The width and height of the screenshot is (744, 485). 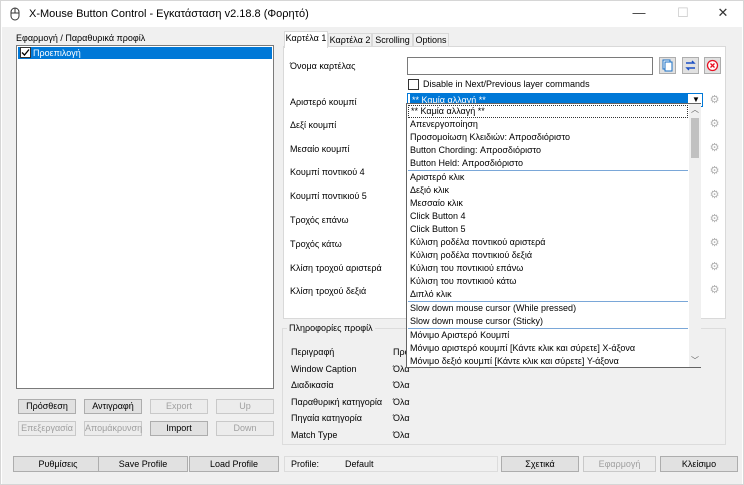 What do you see at coordinates (506, 84) in the screenshot?
I see `disable-layer-label: Disable in Next/Previous layer commands` at bounding box center [506, 84].